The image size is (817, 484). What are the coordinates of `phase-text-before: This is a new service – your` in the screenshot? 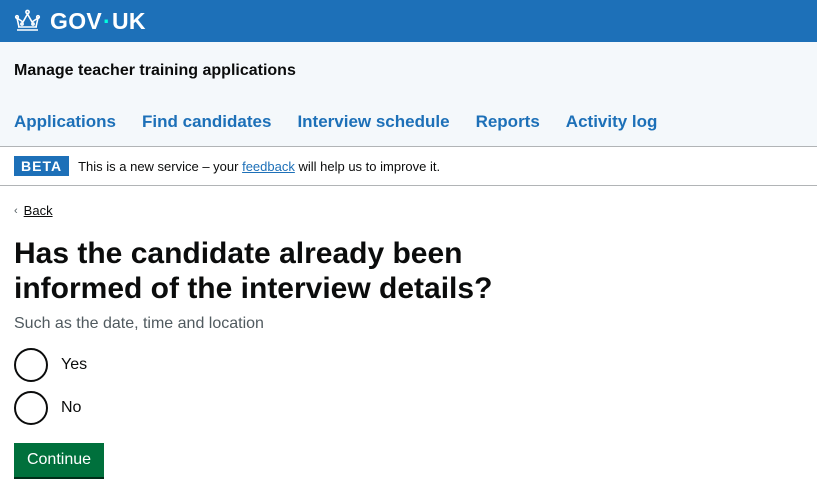 It's located at (160, 166).